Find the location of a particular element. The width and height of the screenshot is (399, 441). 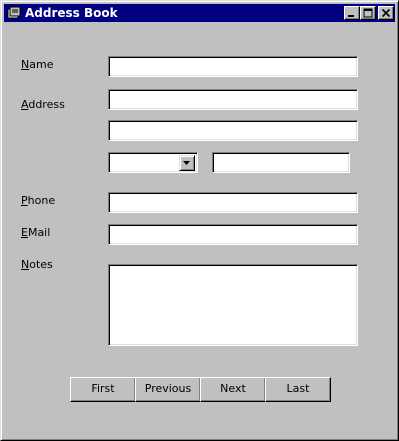

state-dropdown-button is located at coordinates (187, 163).